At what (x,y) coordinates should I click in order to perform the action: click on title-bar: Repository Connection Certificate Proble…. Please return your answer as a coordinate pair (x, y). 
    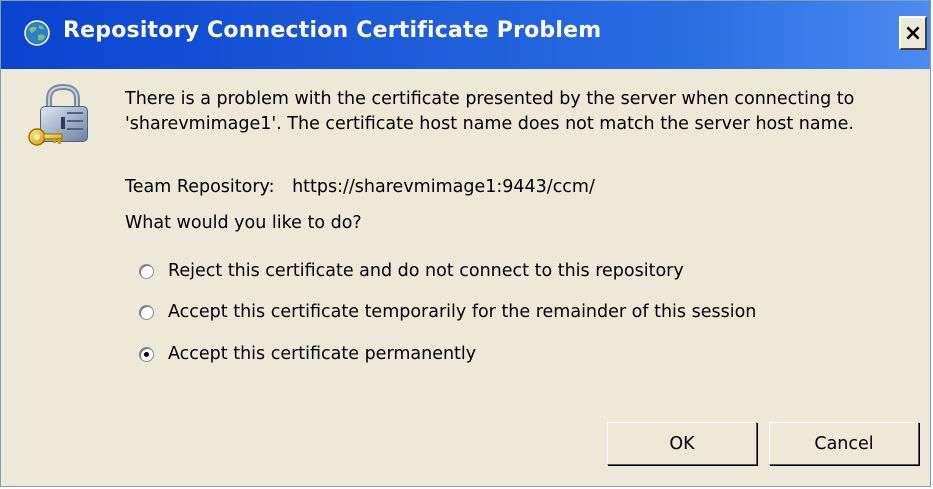
    Looking at the image, I should click on (465, 35).